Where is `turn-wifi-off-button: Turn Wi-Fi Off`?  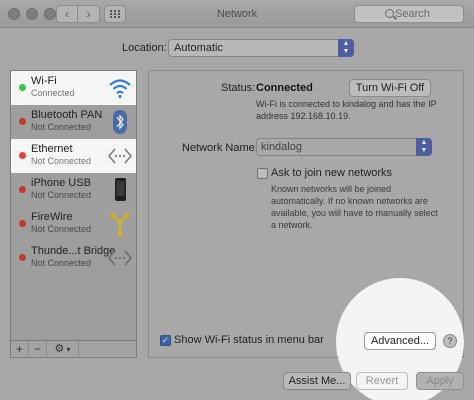 turn-wifi-off-button: Turn Wi-Fi Off is located at coordinates (390, 88).